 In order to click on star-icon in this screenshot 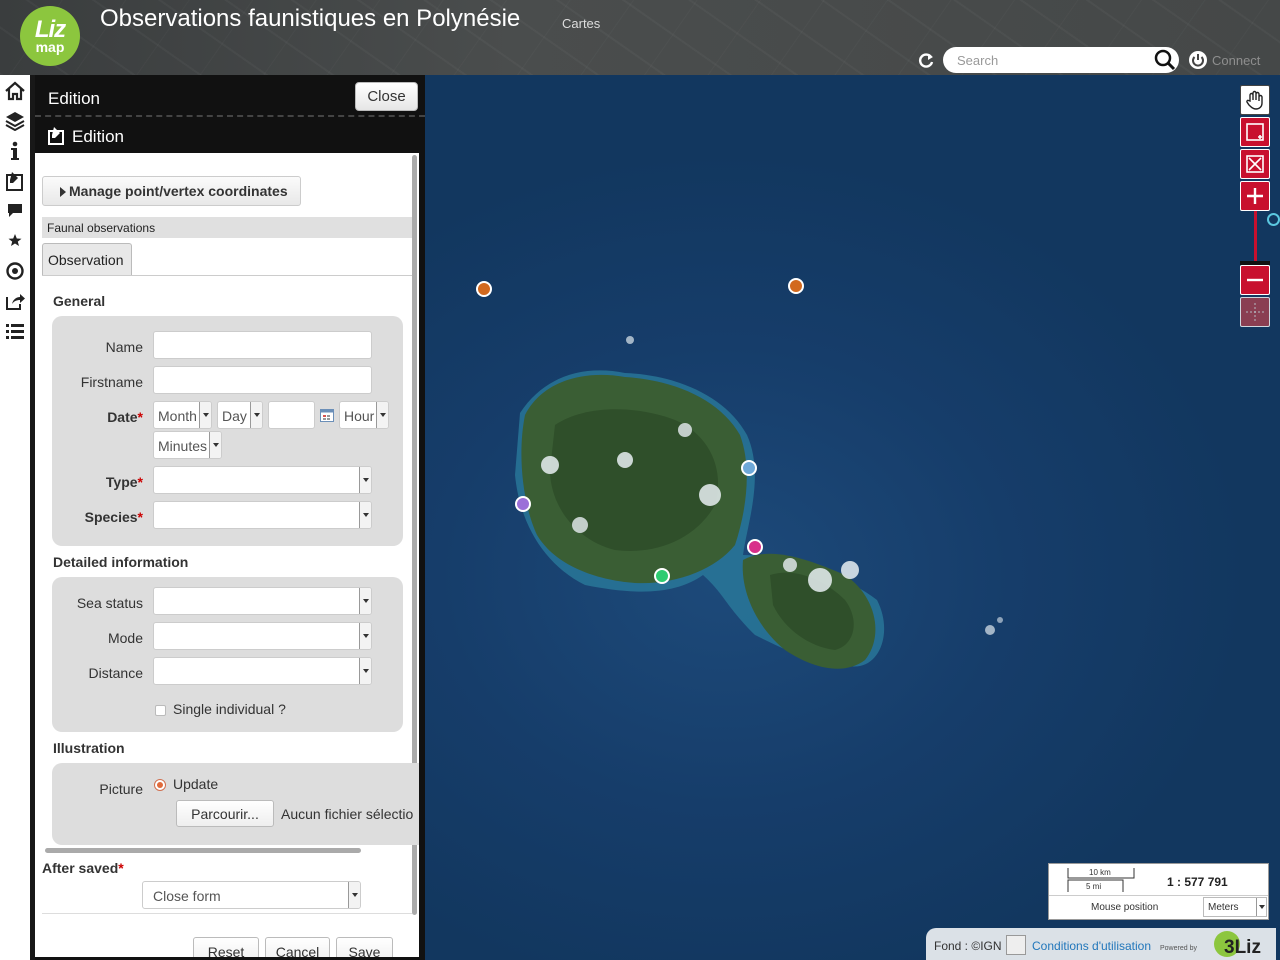, I will do `click(15, 240)`.